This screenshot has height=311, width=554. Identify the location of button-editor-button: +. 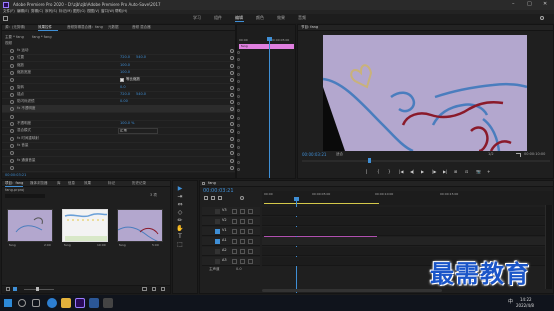
(488, 172).